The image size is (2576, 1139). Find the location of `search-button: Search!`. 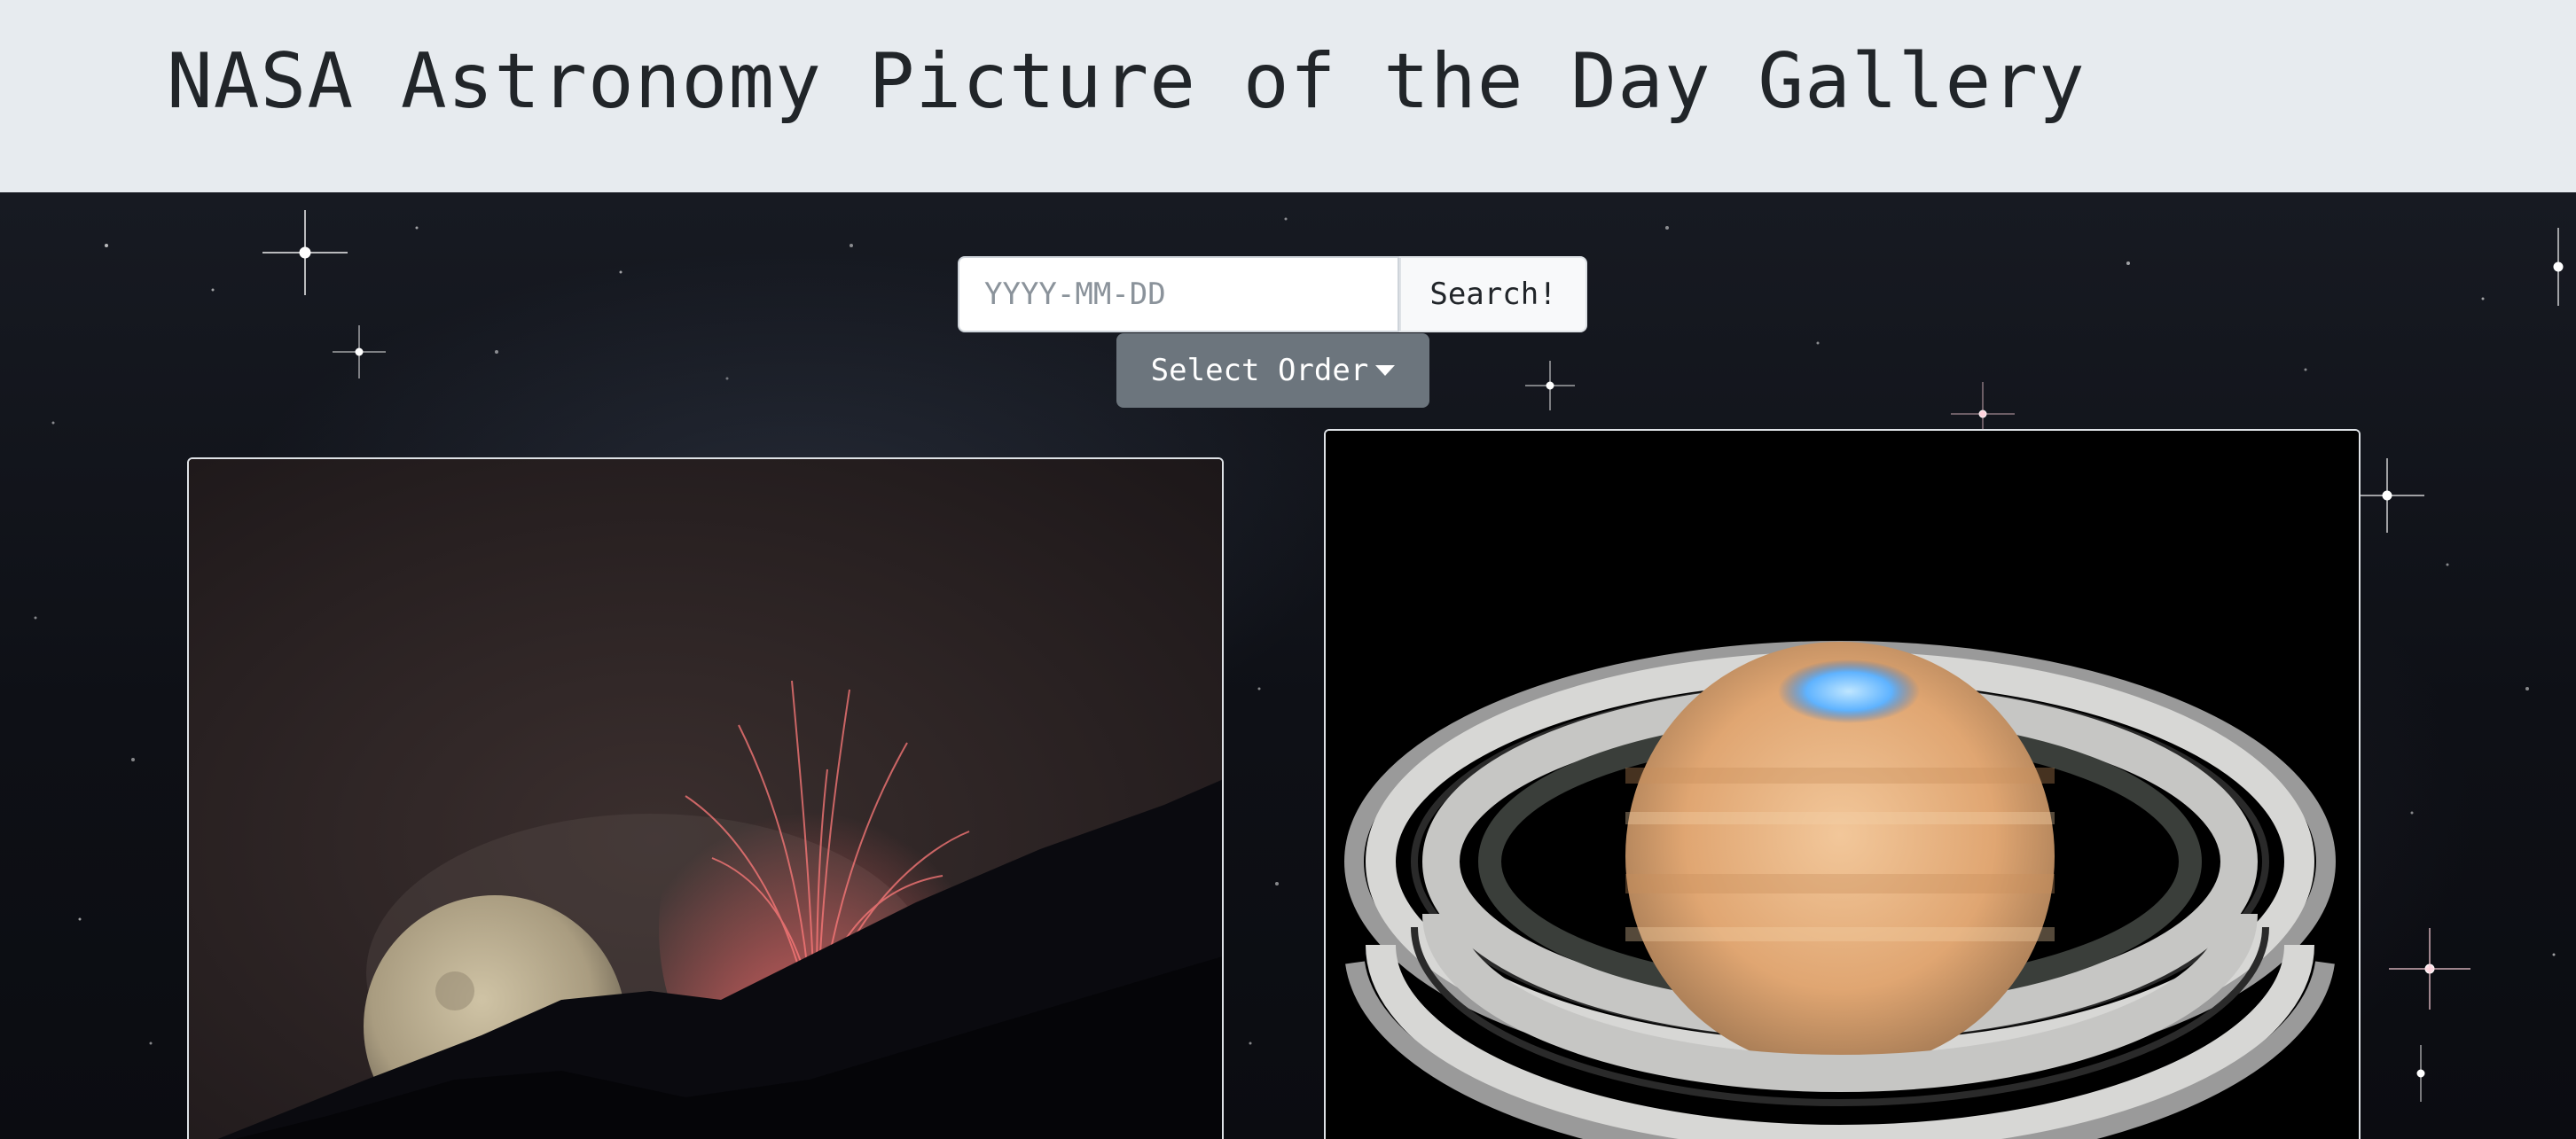

search-button: Search! is located at coordinates (1493, 294).